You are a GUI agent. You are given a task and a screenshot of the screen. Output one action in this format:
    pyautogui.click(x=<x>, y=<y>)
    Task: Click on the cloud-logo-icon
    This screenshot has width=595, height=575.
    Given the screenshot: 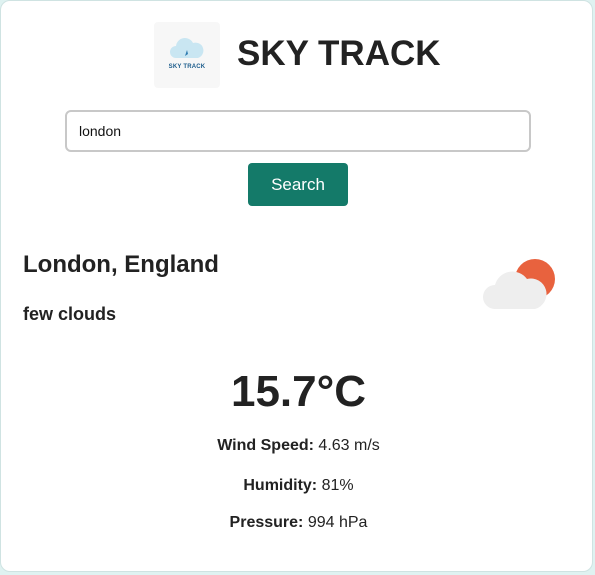 What is the action you would take?
    pyautogui.click(x=187, y=48)
    